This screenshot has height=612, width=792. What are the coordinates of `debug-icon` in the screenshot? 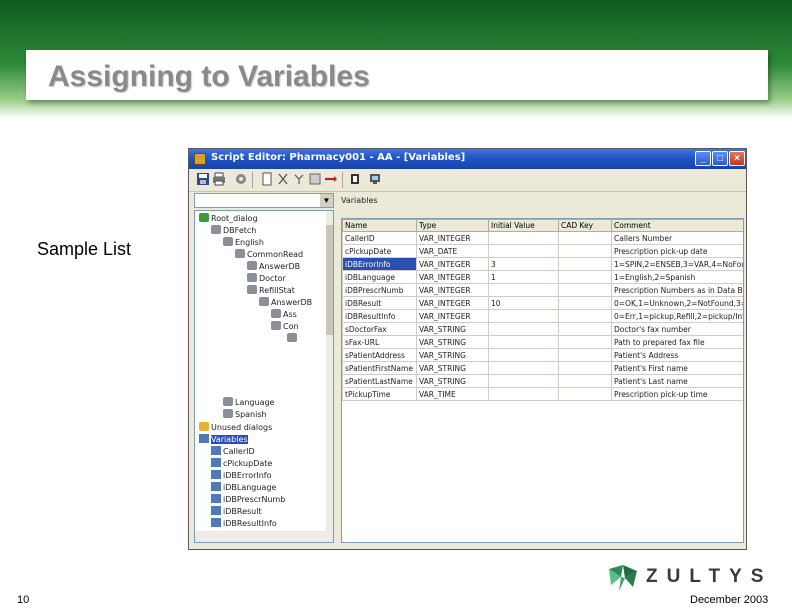 It's located at (375, 180).